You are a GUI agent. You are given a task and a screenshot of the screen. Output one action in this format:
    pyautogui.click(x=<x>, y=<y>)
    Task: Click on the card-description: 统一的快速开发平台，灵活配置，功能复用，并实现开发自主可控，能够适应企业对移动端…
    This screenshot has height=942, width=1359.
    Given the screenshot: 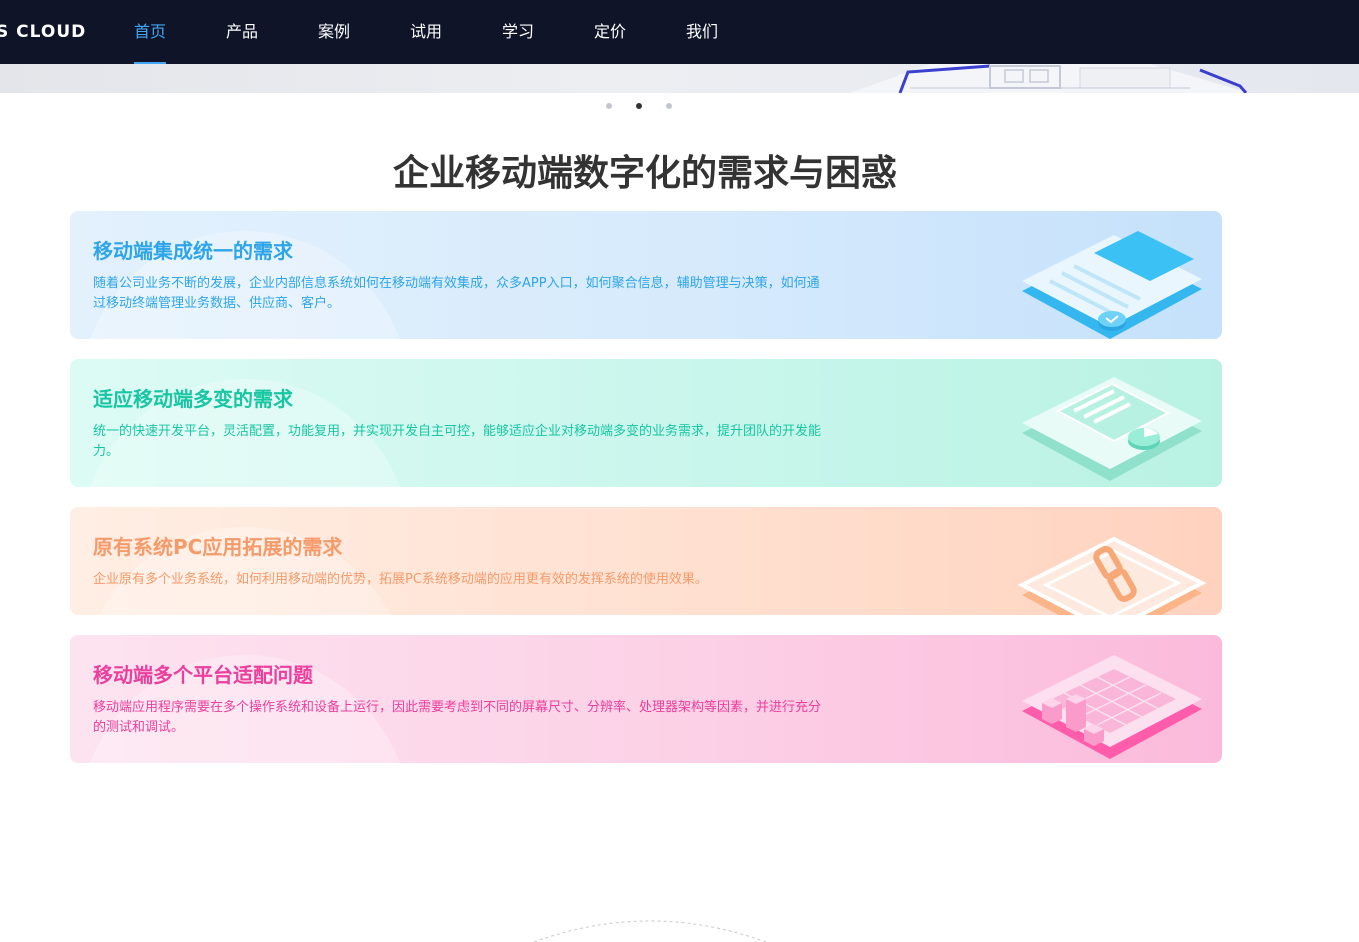 What is the action you would take?
    pyautogui.click(x=457, y=441)
    